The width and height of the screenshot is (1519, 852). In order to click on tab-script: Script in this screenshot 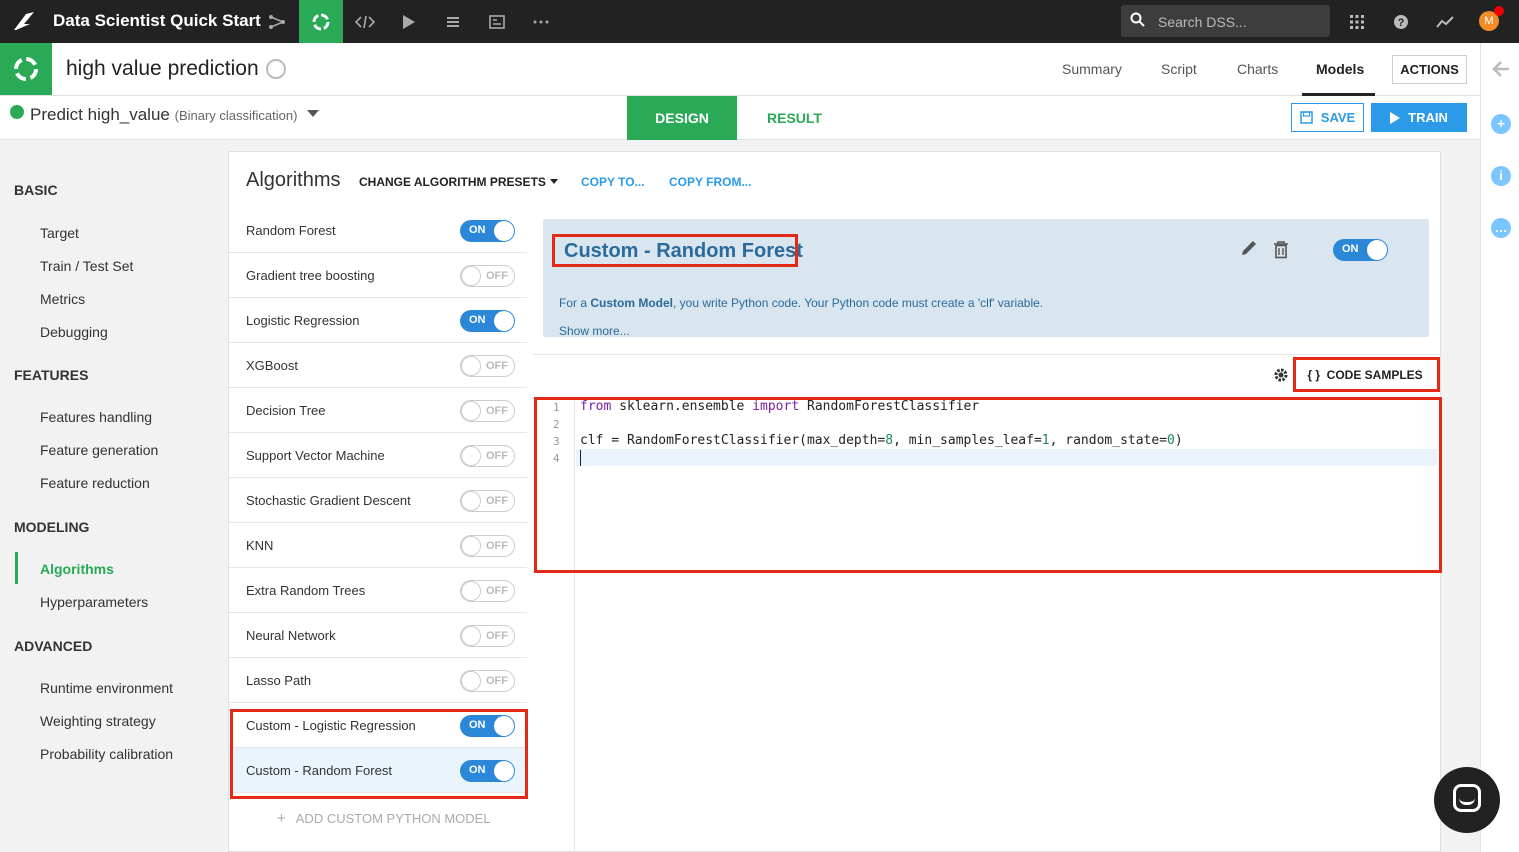, I will do `click(1179, 69)`.